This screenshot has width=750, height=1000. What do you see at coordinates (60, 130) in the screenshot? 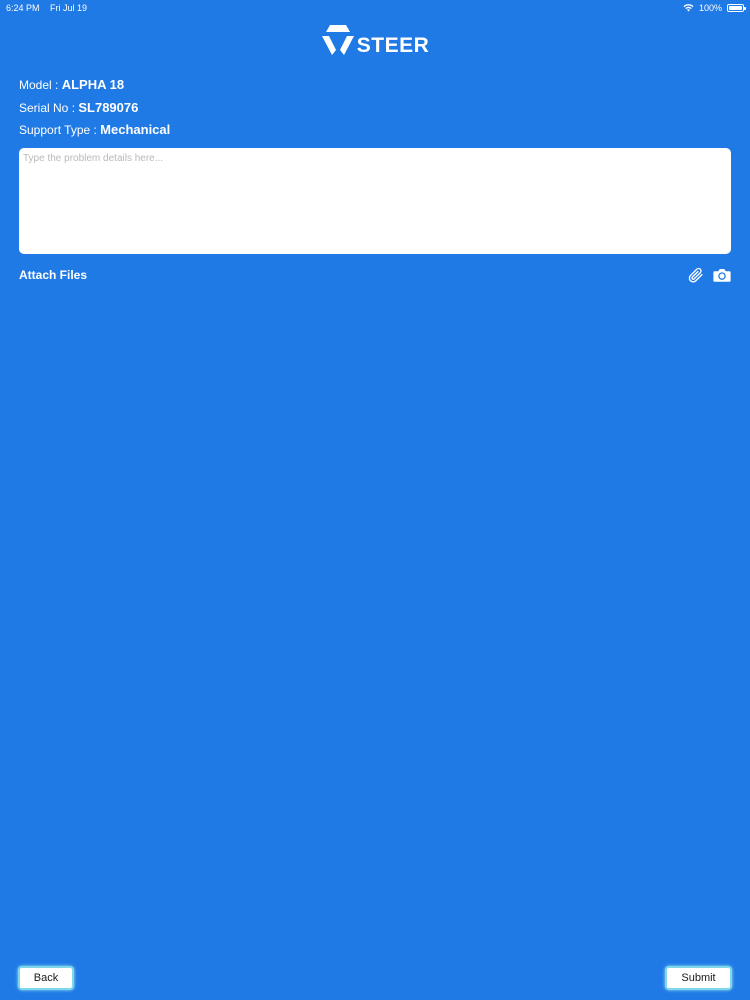
I see `support-type-label: Support Type :` at bounding box center [60, 130].